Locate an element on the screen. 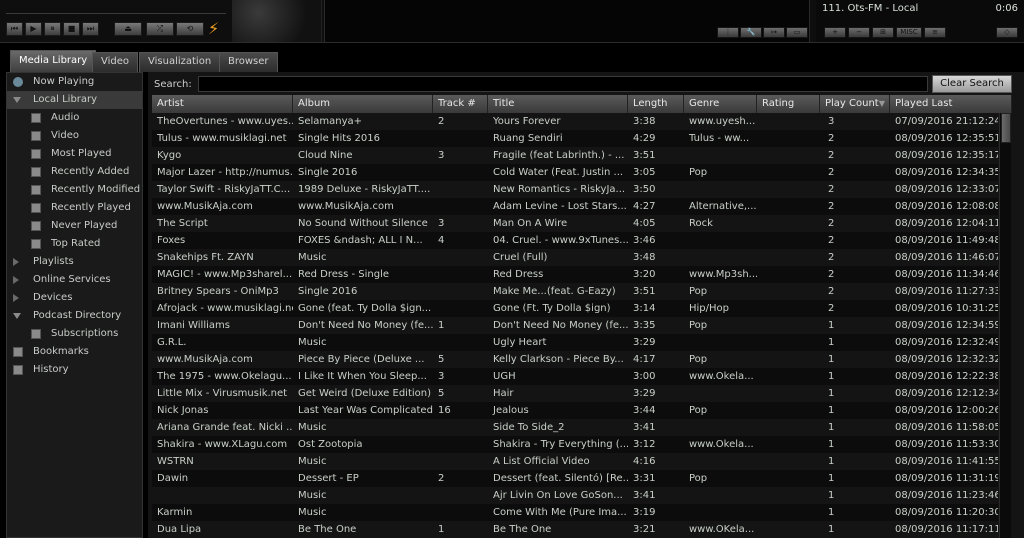 The image size is (1024, 538). tools-button: 🔧 is located at coordinates (751, 32).